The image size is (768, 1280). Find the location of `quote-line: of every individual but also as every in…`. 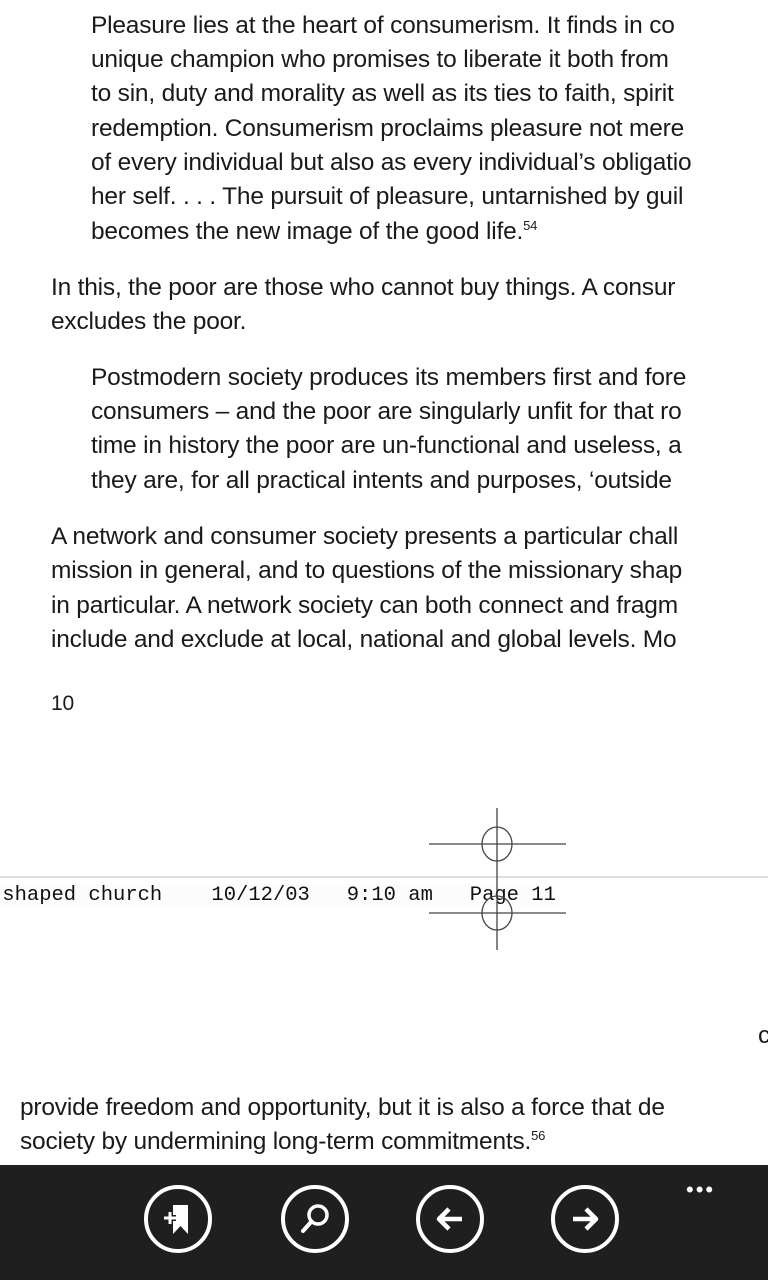

quote-line: of every individual but also as every in… is located at coordinates (391, 162).